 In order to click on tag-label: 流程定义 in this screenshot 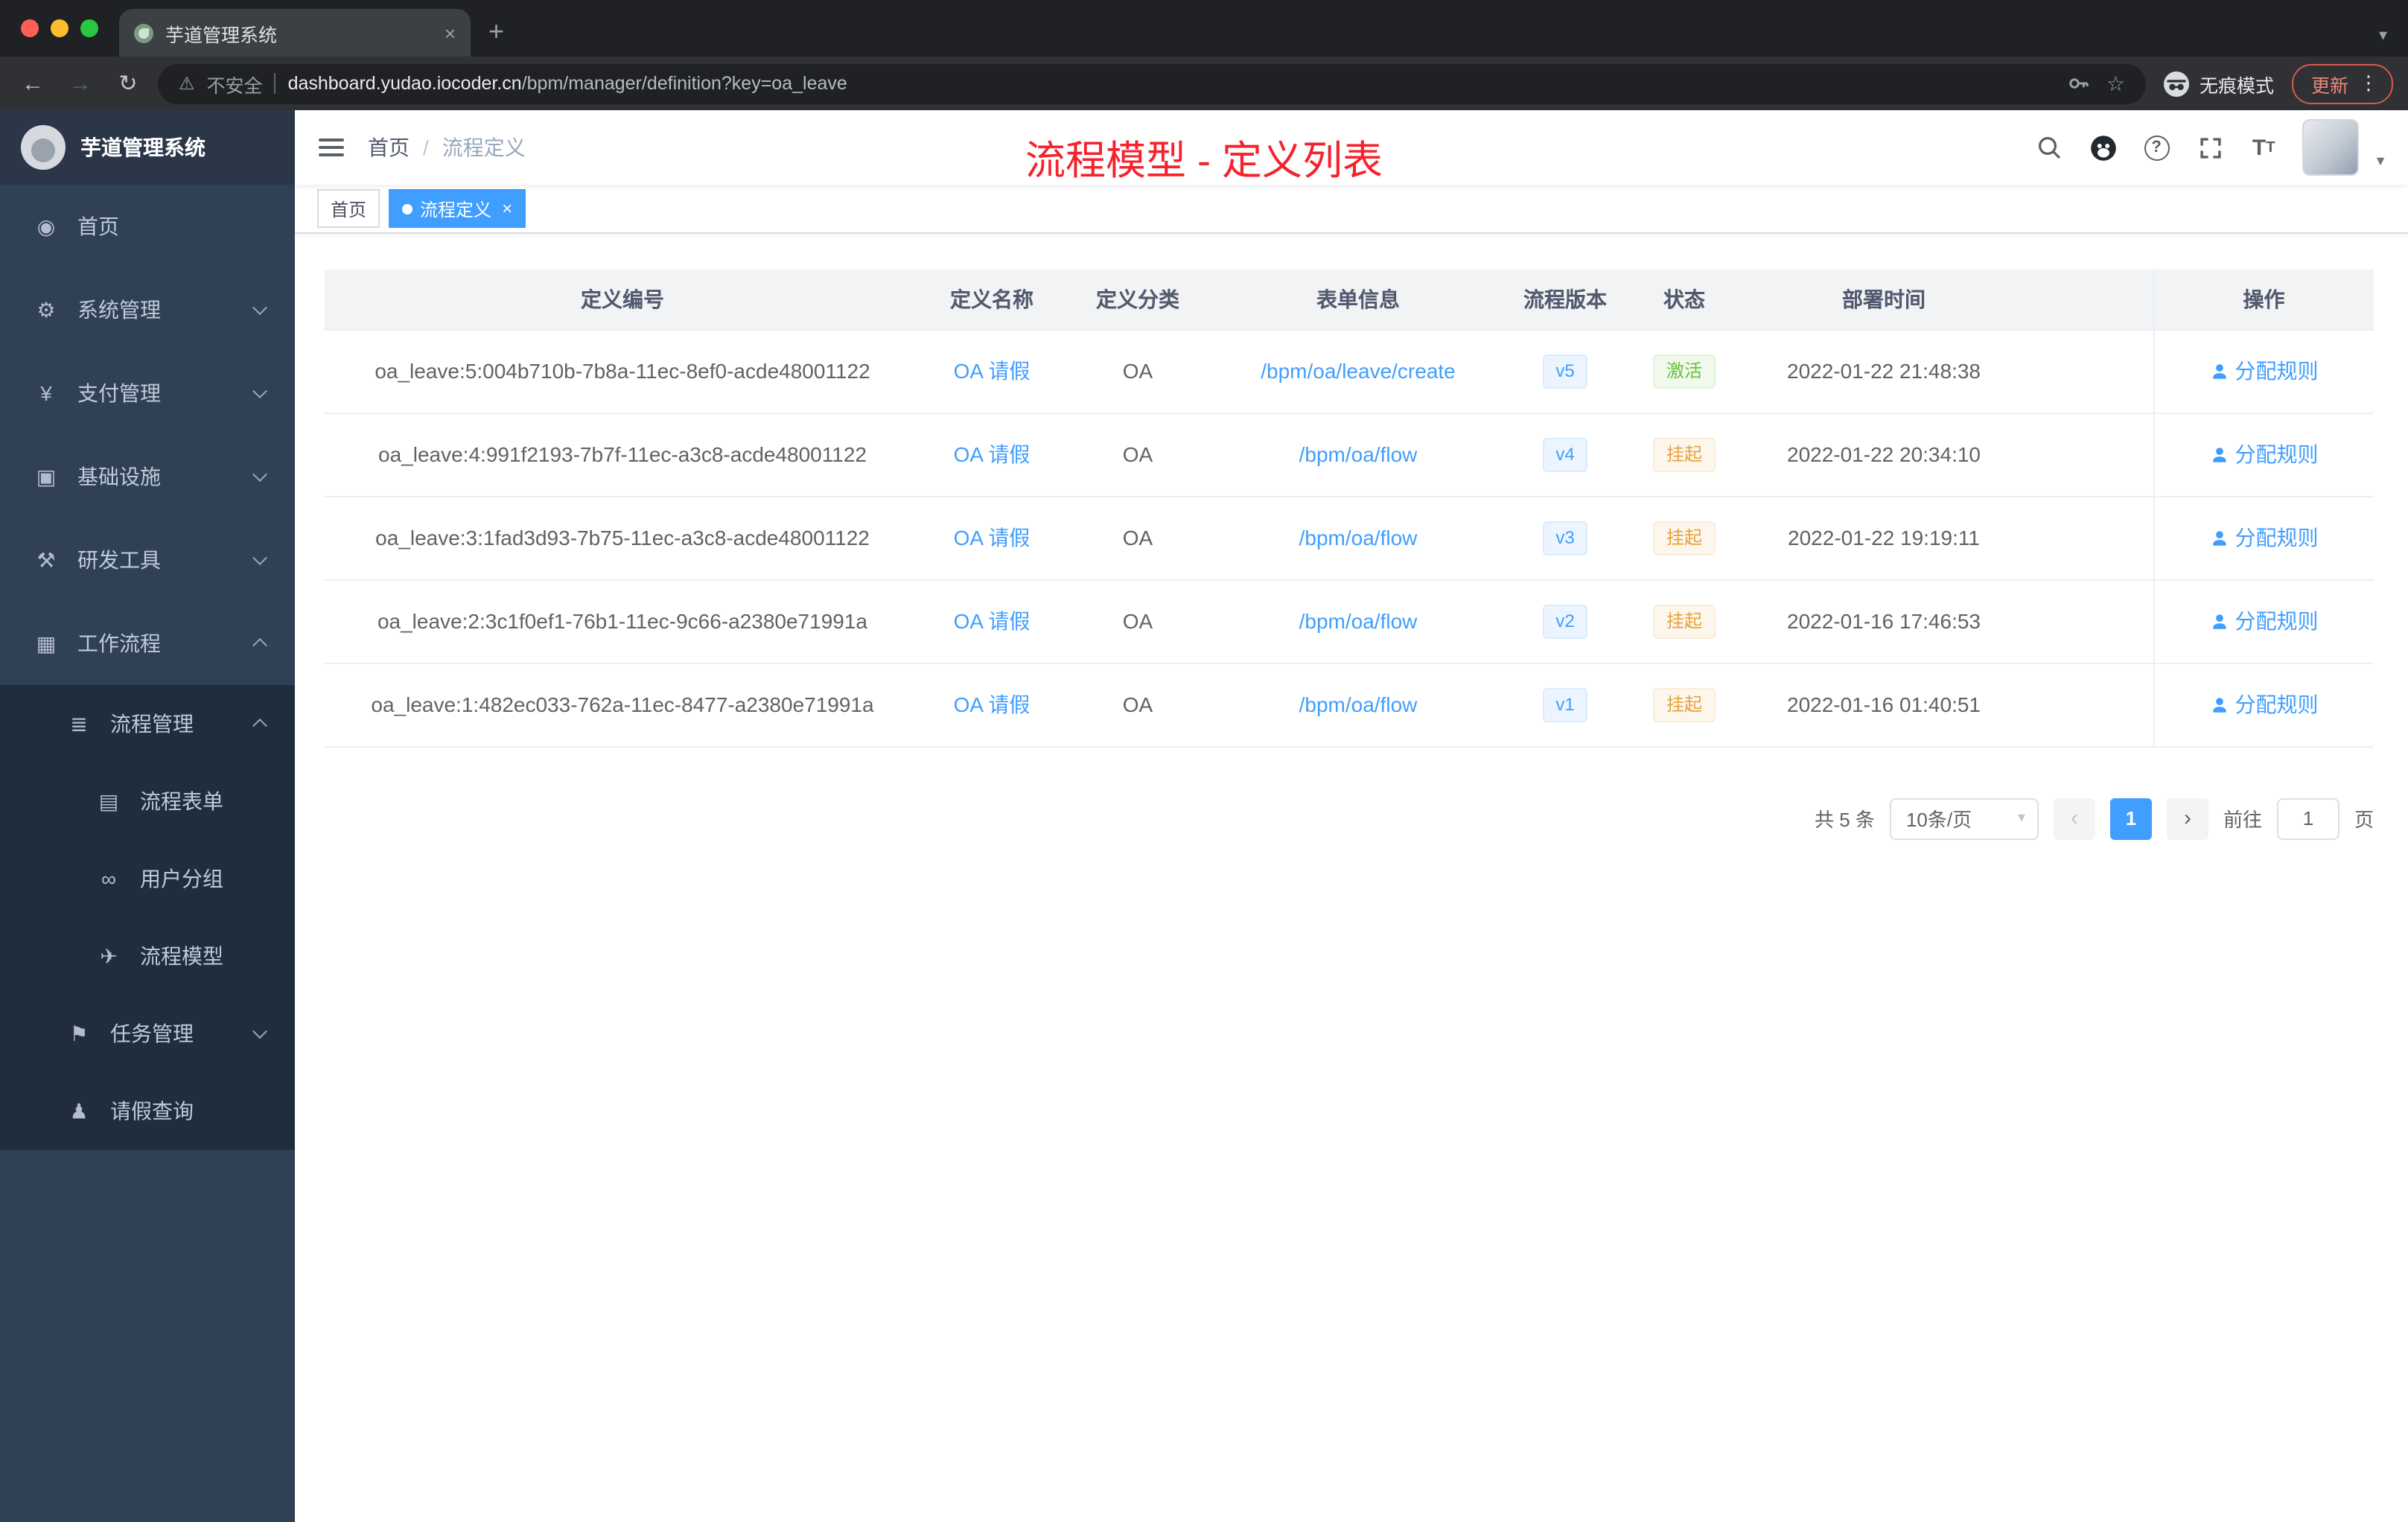, I will do `click(456, 209)`.